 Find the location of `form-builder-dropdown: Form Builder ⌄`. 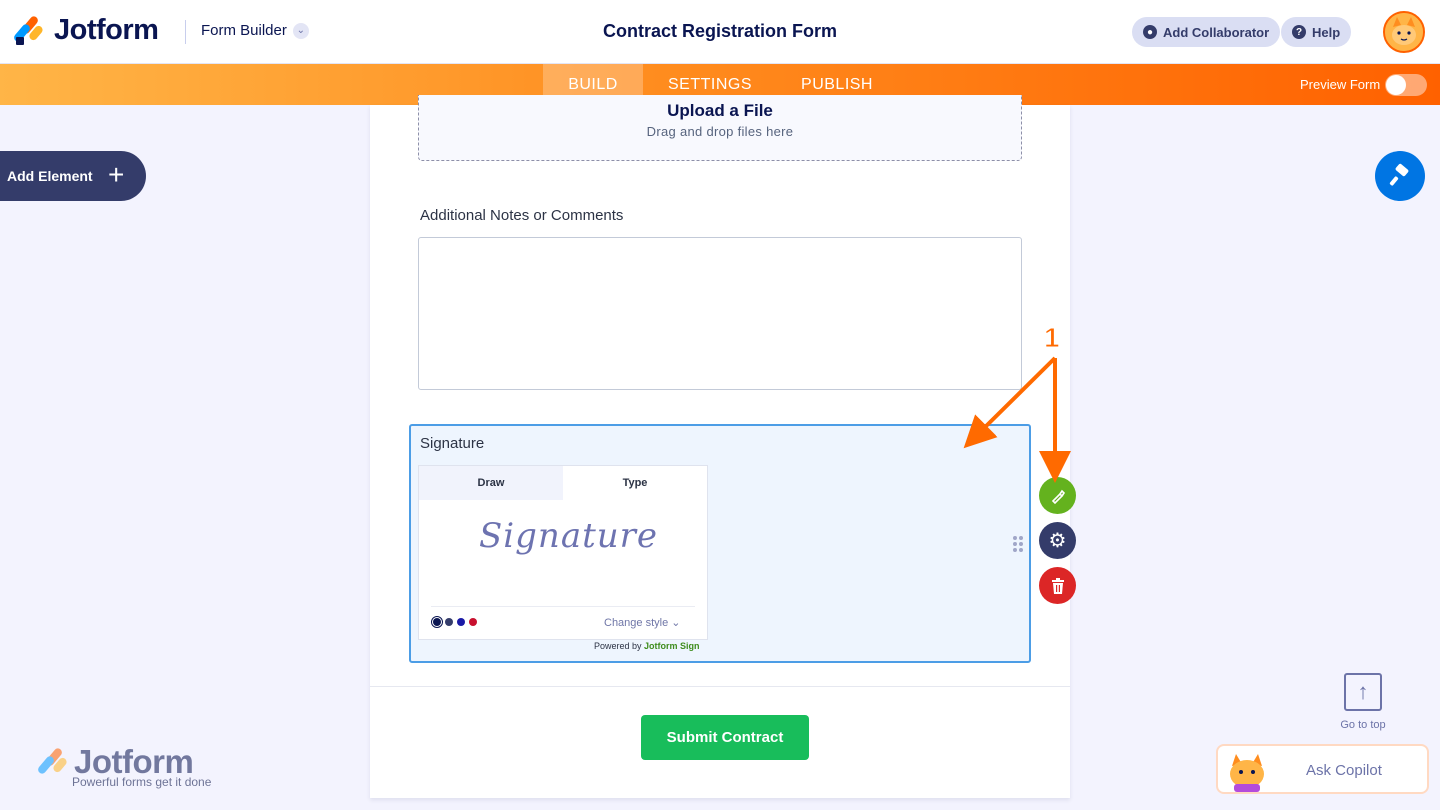

form-builder-dropdown: Form Builder ⌄ is located at coordinates (255, 30).